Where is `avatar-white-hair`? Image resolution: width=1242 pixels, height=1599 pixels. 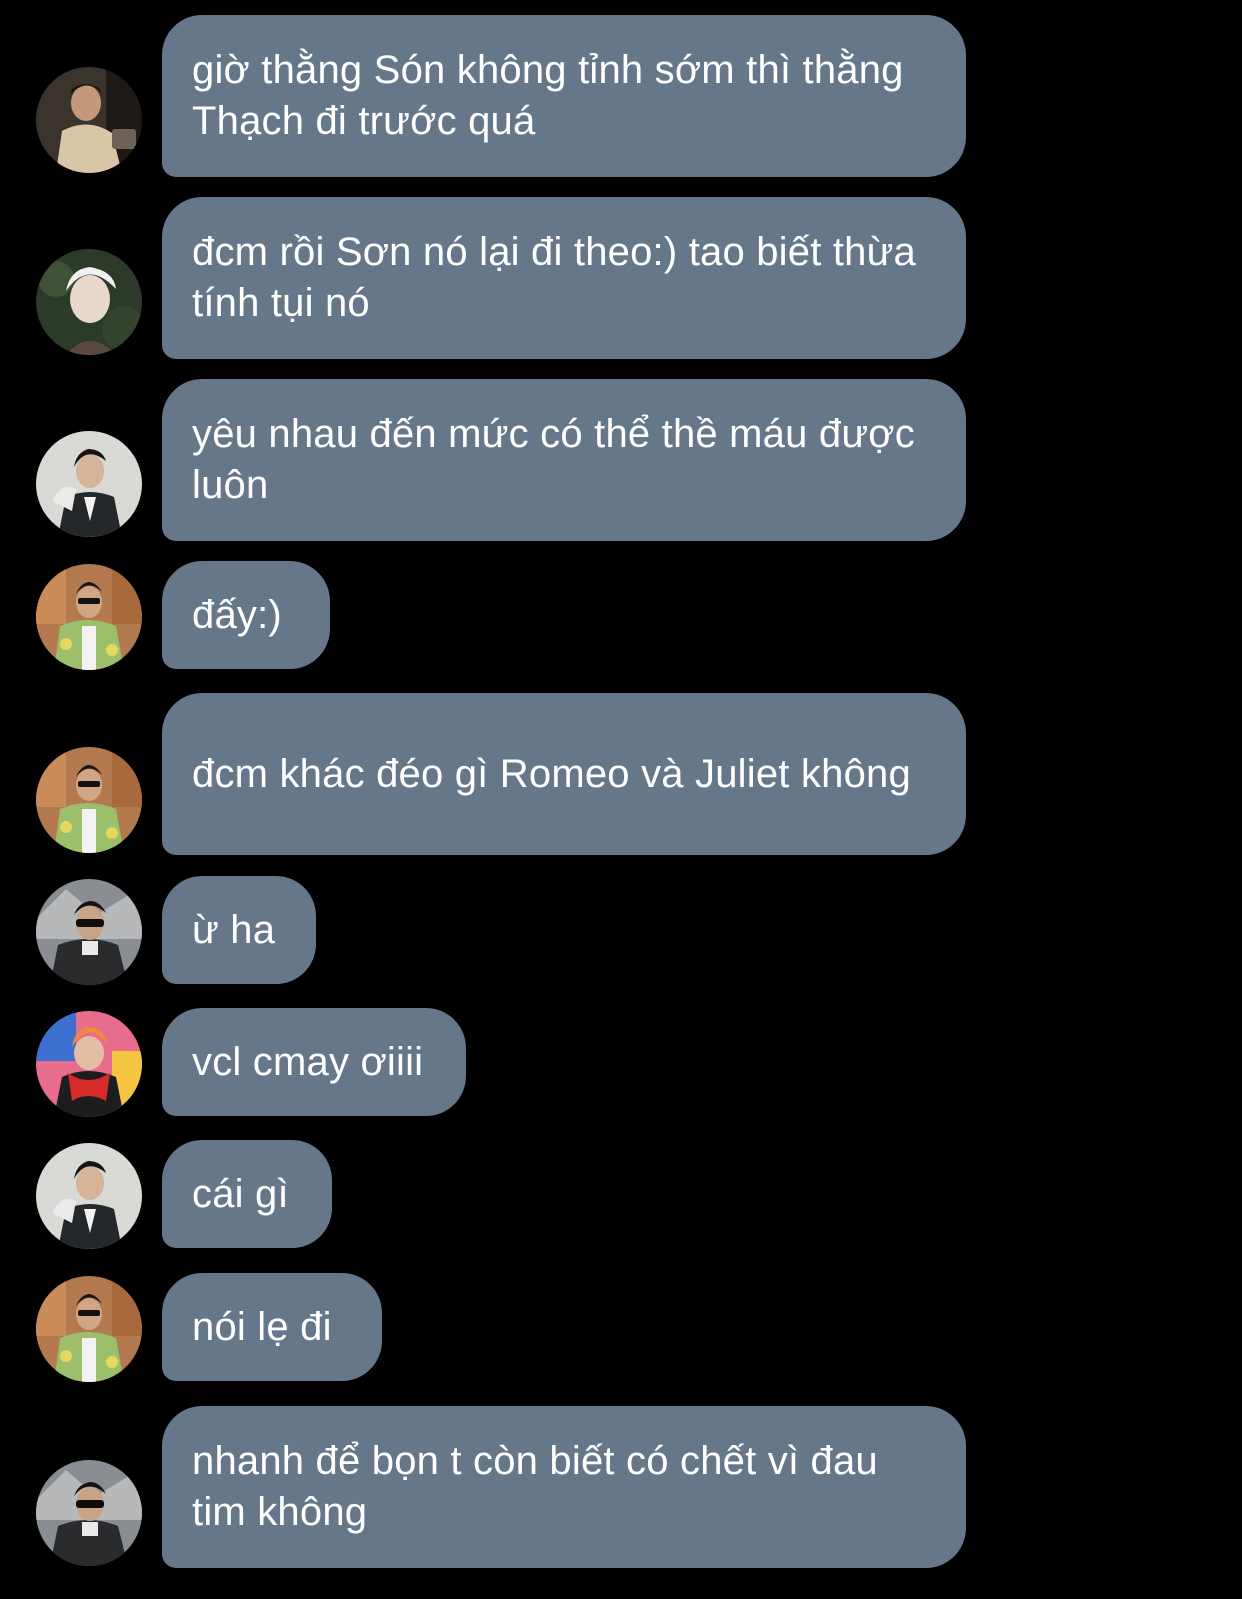 avatar-white-hair is located at coordinates (89, 302).